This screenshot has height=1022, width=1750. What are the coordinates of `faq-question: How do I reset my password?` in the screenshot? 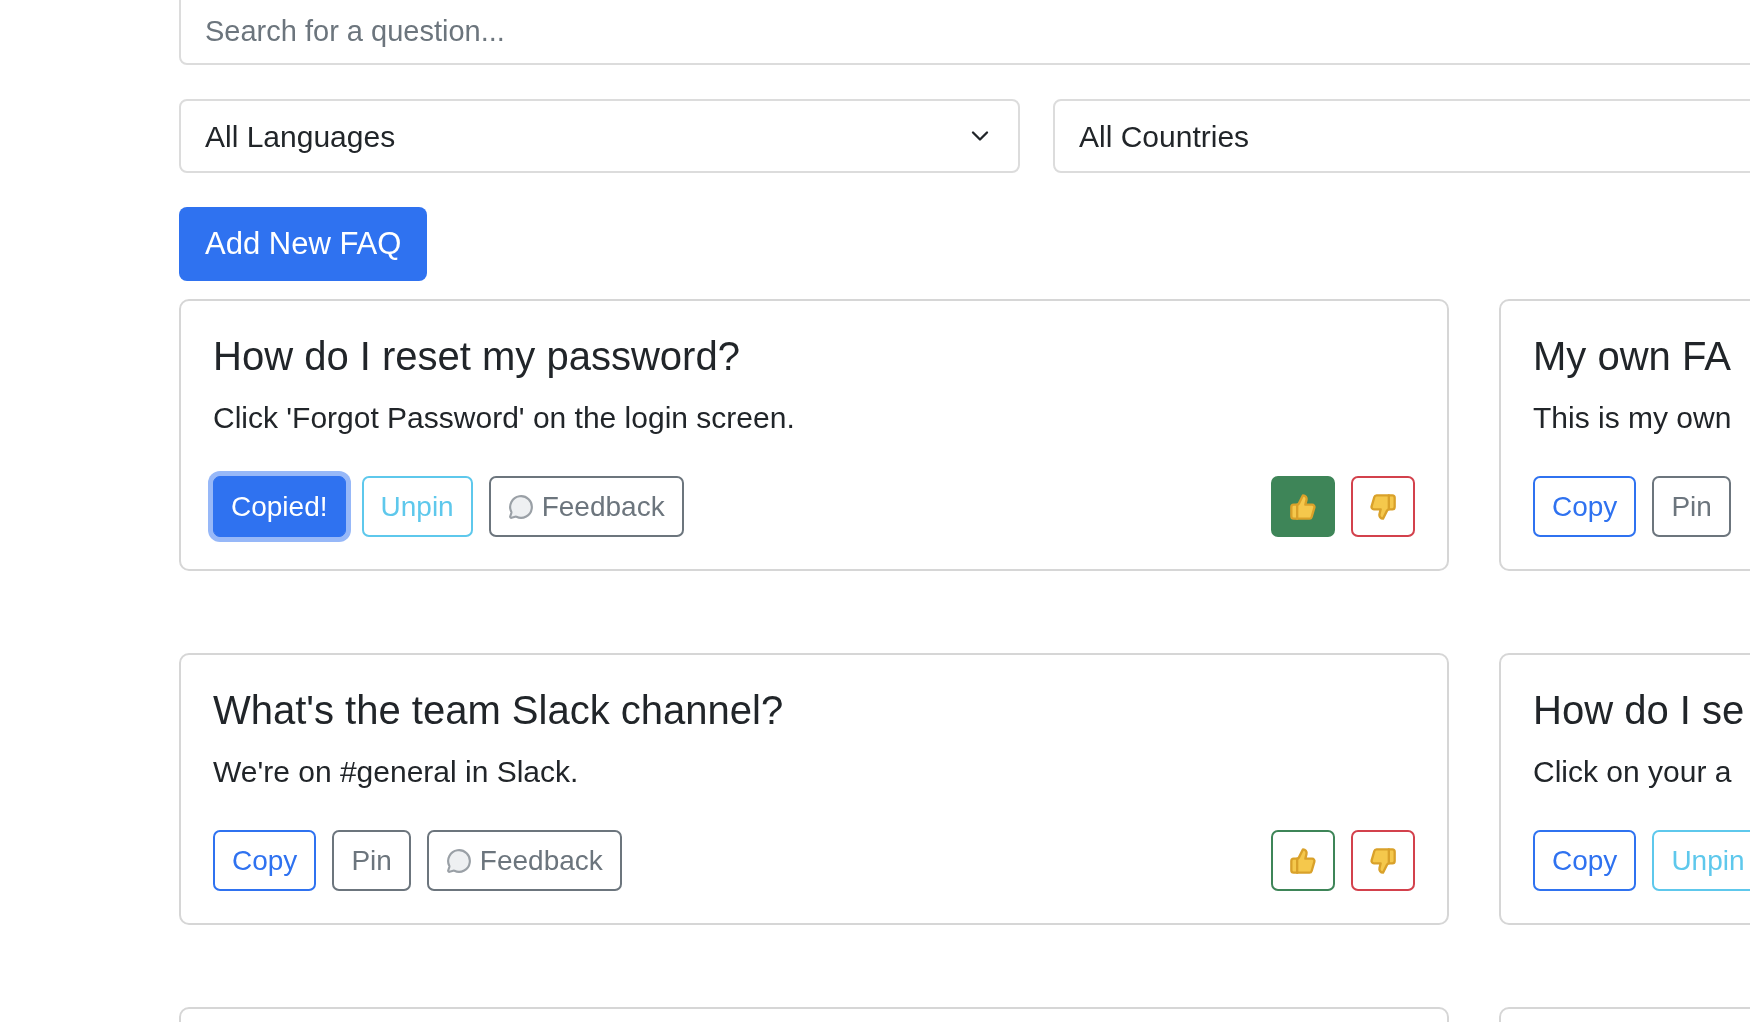 It's located at (477, 356).